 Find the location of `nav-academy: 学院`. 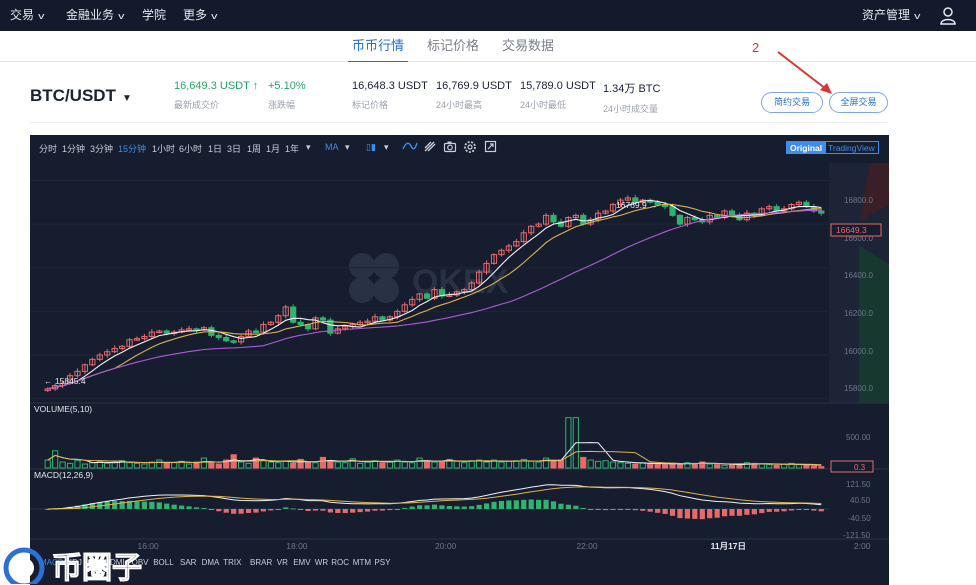

nav-academy: 学院 is located at coordinates (154, 15).